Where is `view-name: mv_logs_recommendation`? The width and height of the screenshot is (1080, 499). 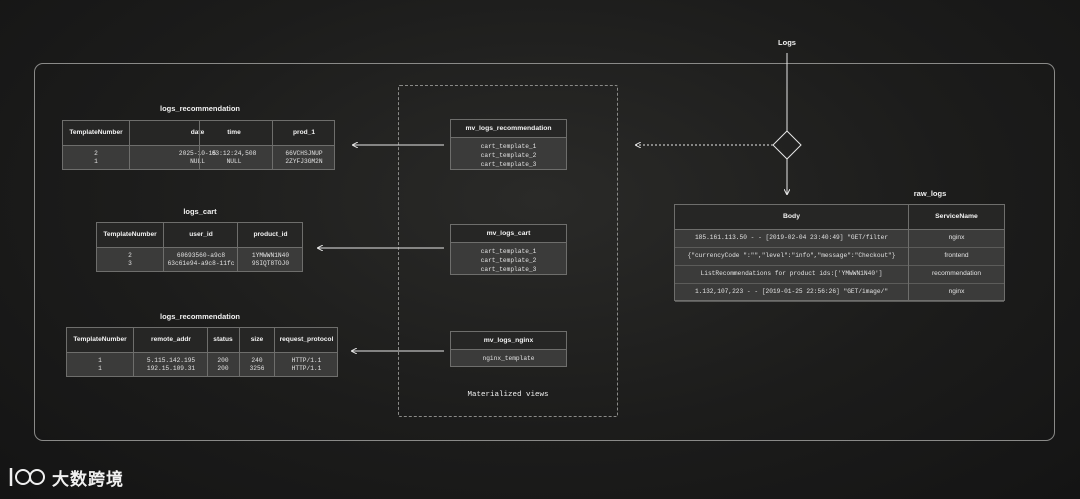 view-name: mv_logs_recommendation is located at coordinates (508, 129).